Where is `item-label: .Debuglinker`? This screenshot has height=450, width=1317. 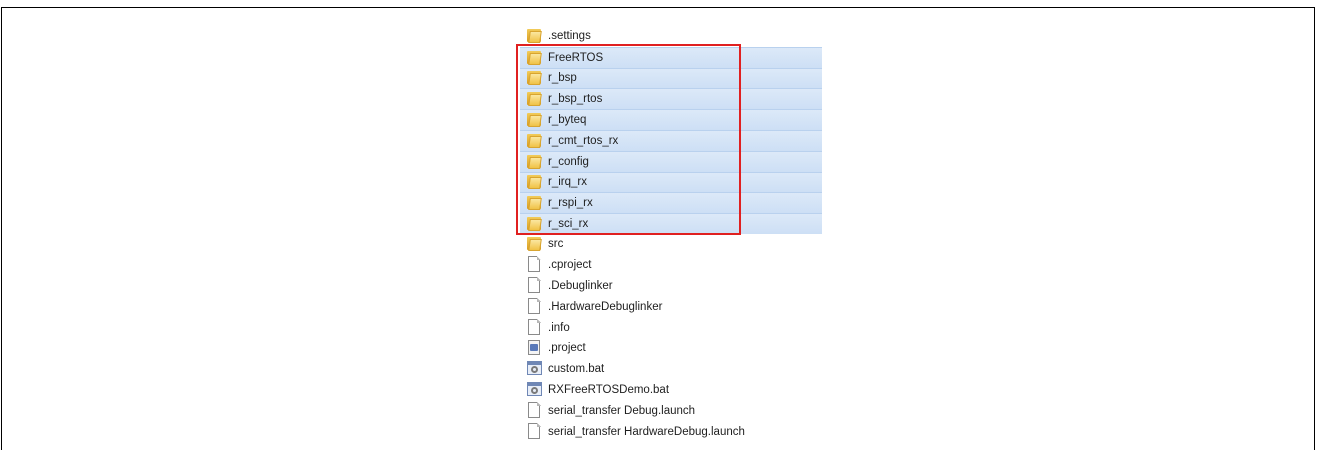
item-label: .Debuglinker is located at coordinates (580, 285).